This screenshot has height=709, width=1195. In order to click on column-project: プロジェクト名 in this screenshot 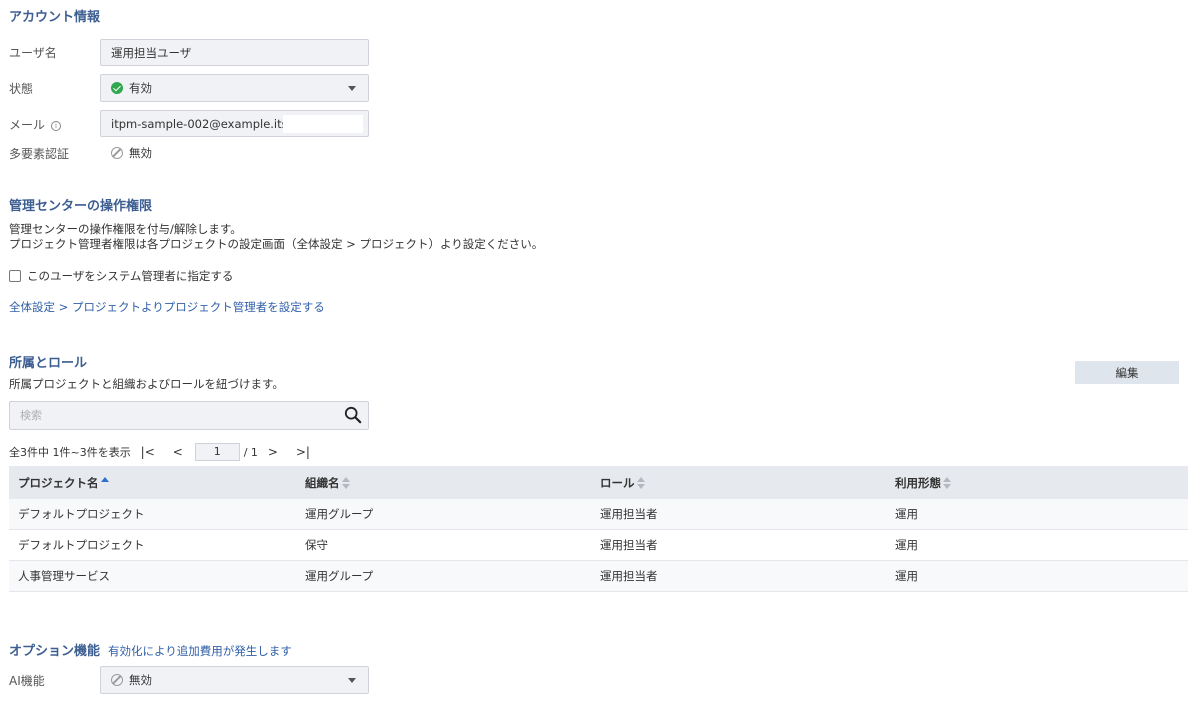, I will do `click(157, 483)`.